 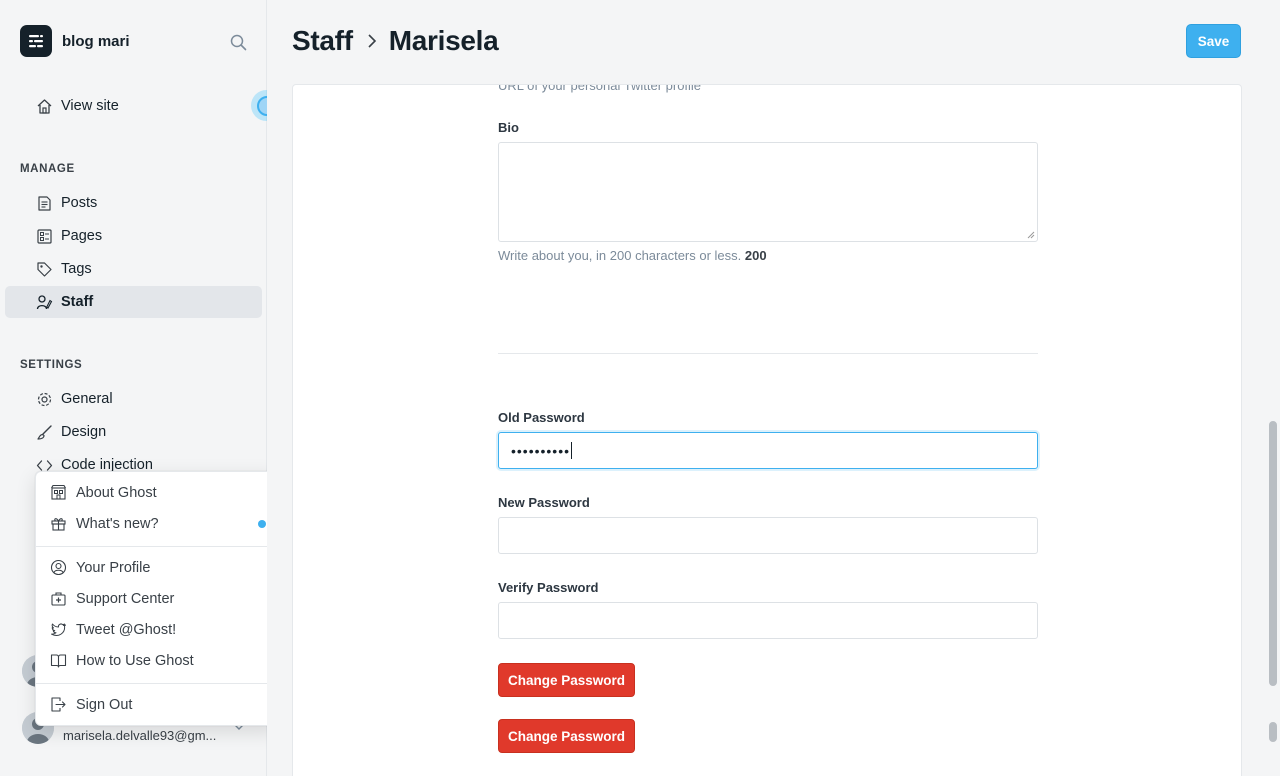 What do you see at coordinates (90, 106) in the screenshot?
I see `nav-view-site-label: View site` at bounding box center [90, 106].